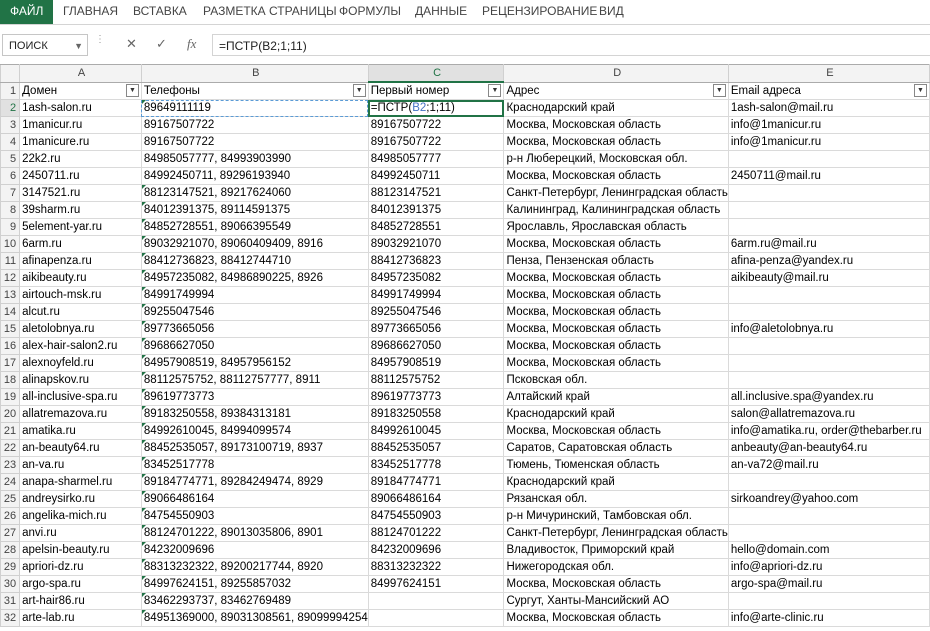 The image size is (930, 631). What do you see at coordinates (616, 499) in the screenshot?
I see `cell: Рязанская обл.` at bounding box center [616, 499].